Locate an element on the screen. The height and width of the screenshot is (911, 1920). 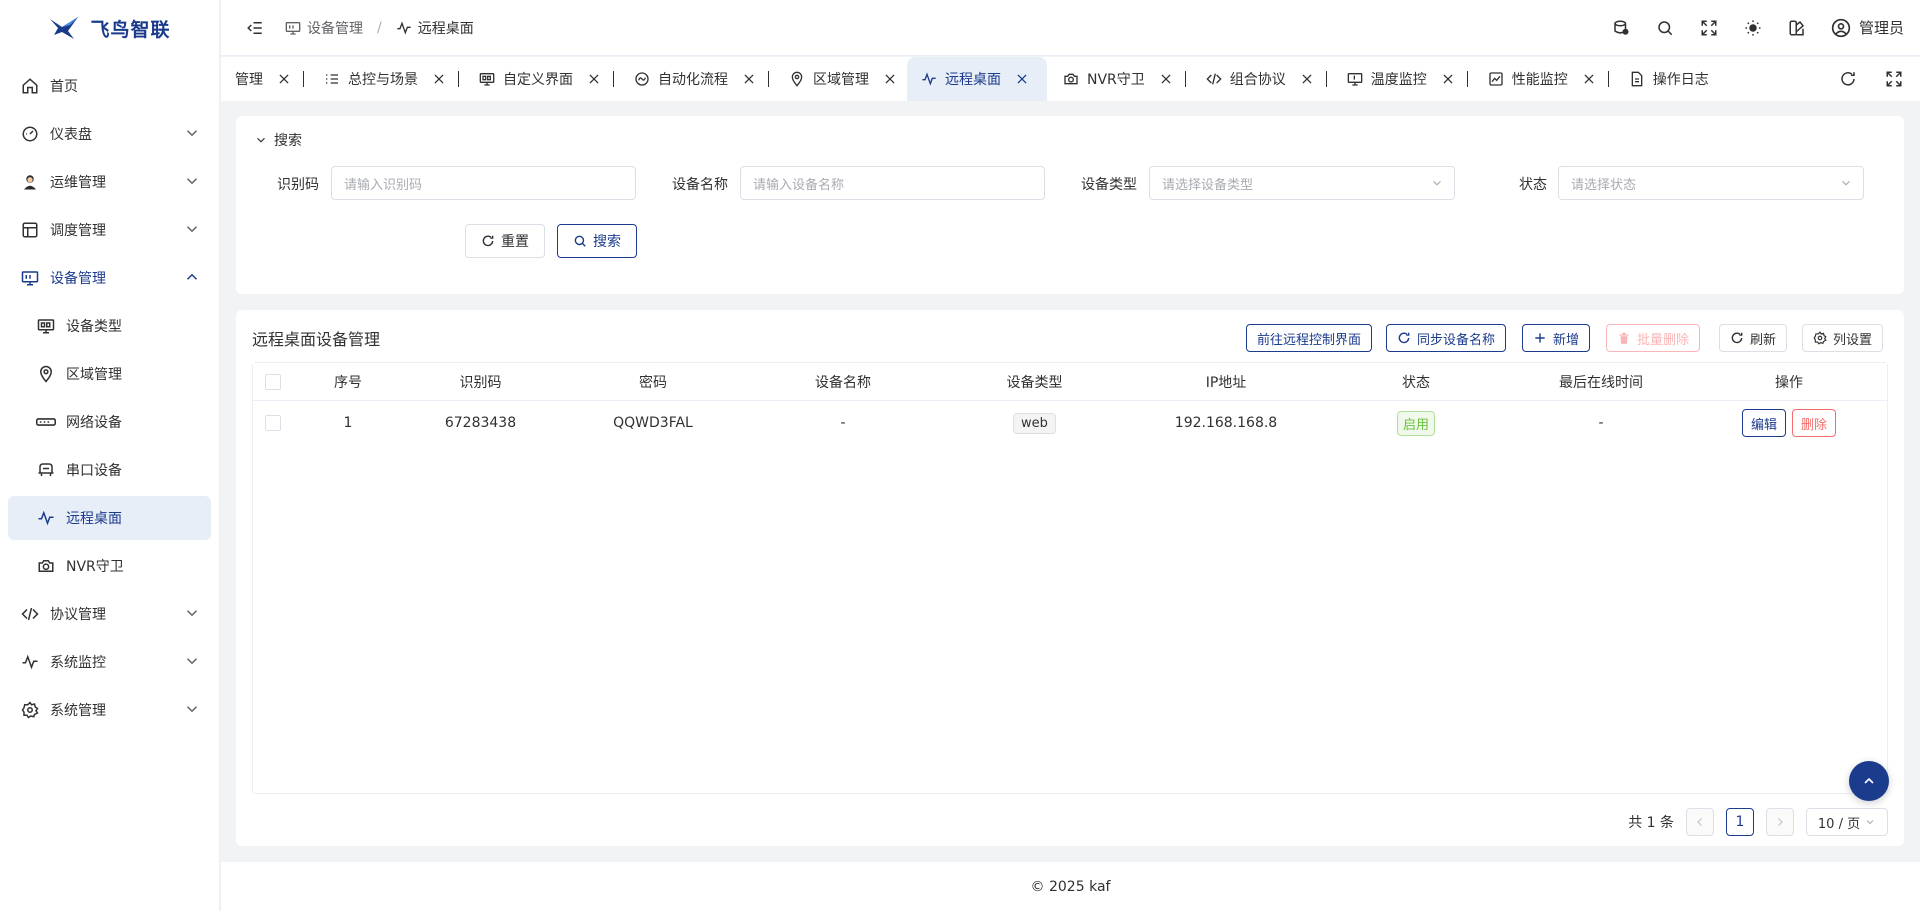
add-label: 新增 is located at coordinates (1566, 340).